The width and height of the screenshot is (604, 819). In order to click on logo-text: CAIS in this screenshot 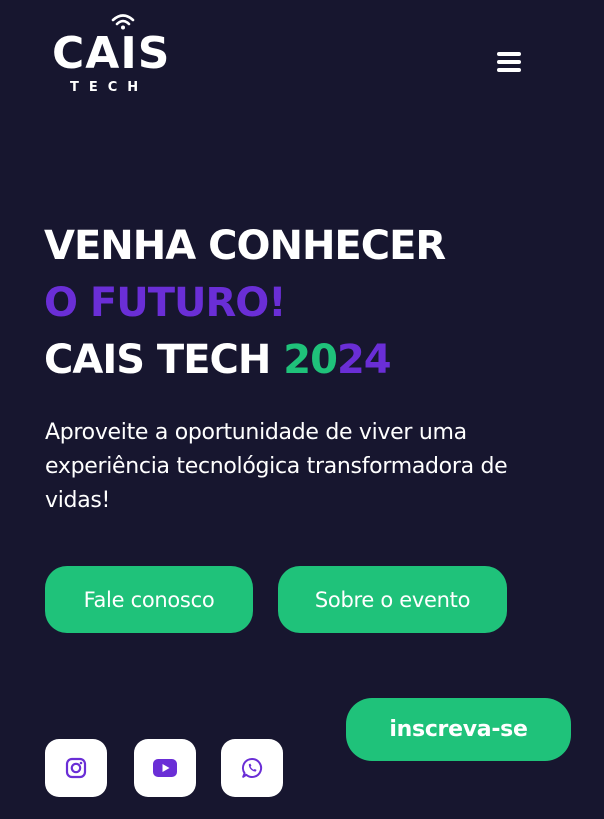, I will do `click(111, 53)`.